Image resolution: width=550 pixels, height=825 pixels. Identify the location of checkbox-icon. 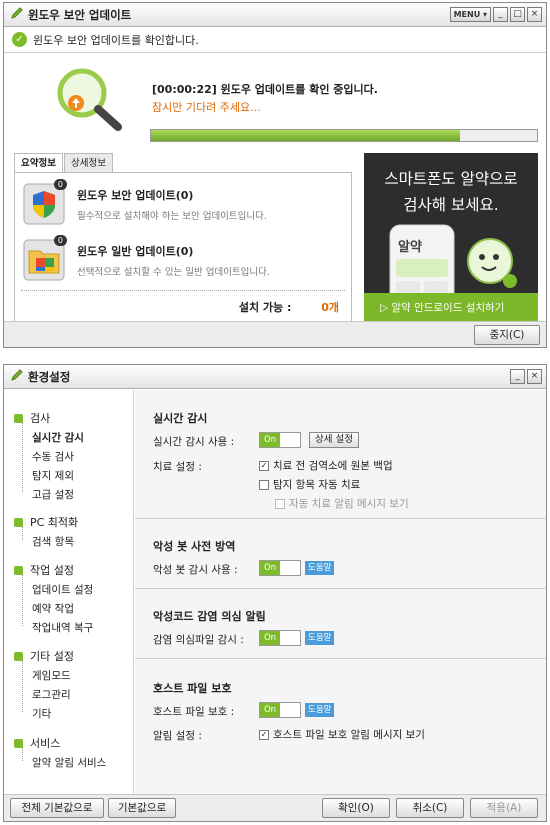
(264, 484).